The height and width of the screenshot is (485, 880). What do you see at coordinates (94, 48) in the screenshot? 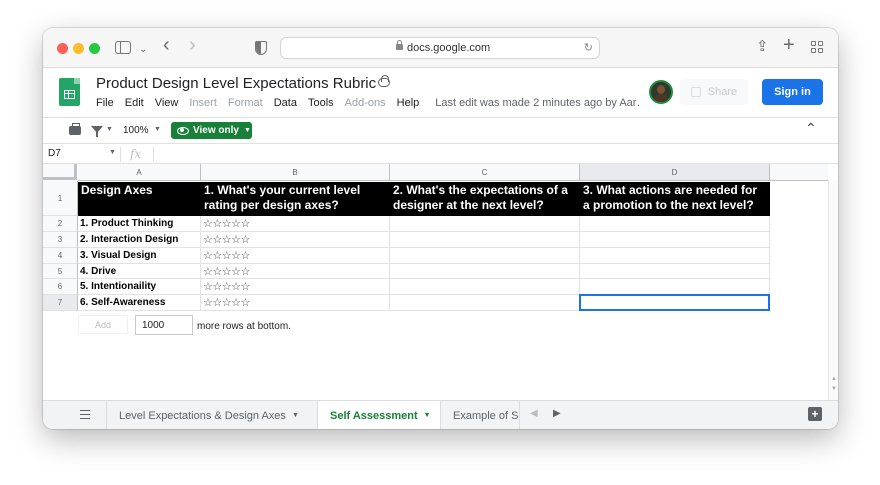
I see `zoom-window-button` at bounding box center [94, 48].